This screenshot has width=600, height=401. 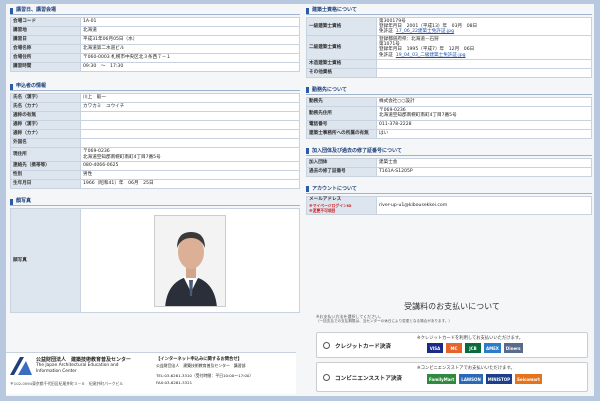 What do you see at coordinates (449, 189) in the screenshot?
I see `section-title-account: アカウントについて` at bounding box center [449, 189].